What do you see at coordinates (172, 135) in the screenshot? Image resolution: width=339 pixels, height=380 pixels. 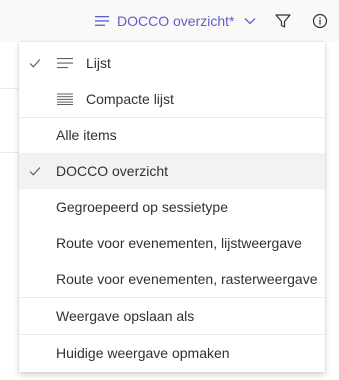 I see `menu-item-alle-items: Alle items` at bounding box center [172, 135].